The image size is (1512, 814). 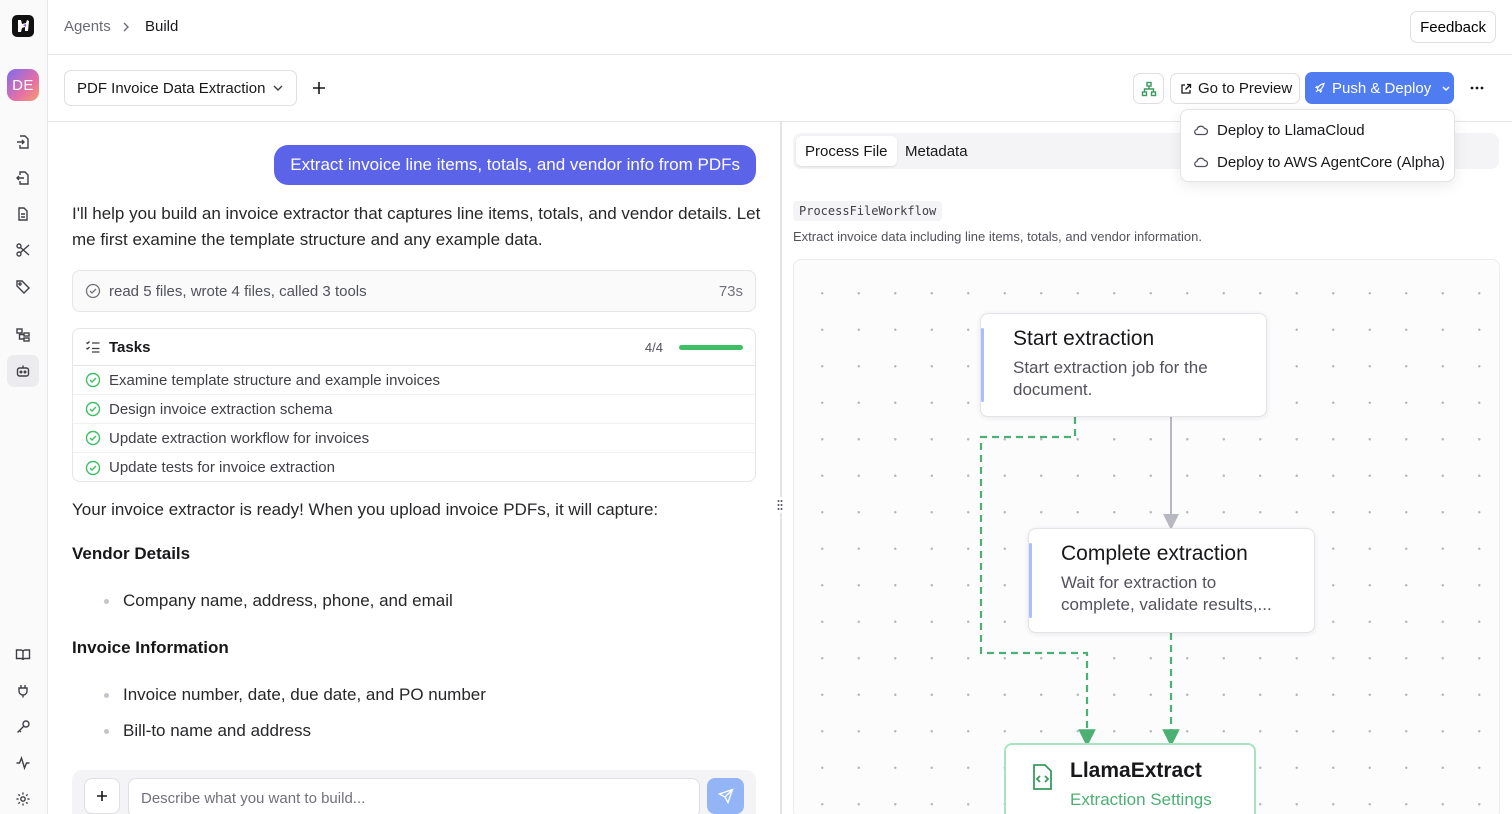 I want to click on avatar: DE, so click(x=23, y=85).